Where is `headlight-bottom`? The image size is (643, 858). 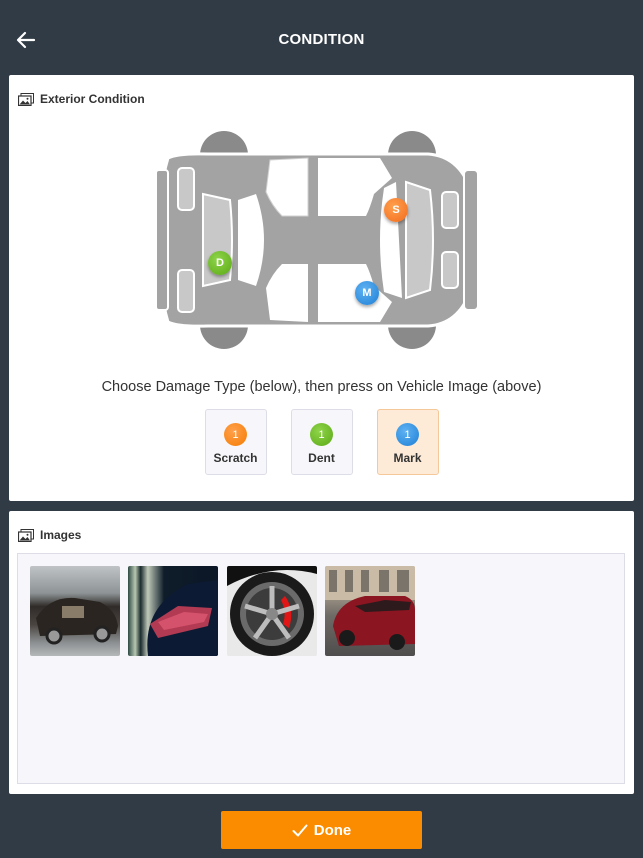
headlight-bottom is located at coordinates (450, 270).